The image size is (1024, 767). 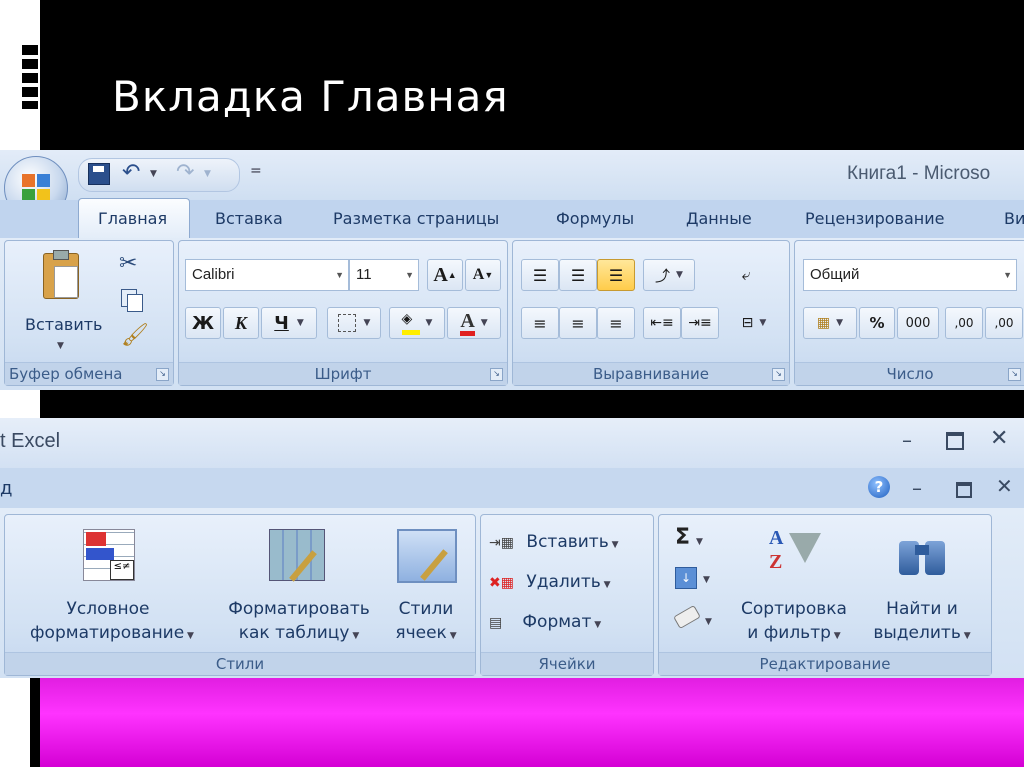 What do you see at coordinates (60, 346) in the screenshot?
I see `paste-dropdown-icon: ▼` at bounding box center [60, 346].